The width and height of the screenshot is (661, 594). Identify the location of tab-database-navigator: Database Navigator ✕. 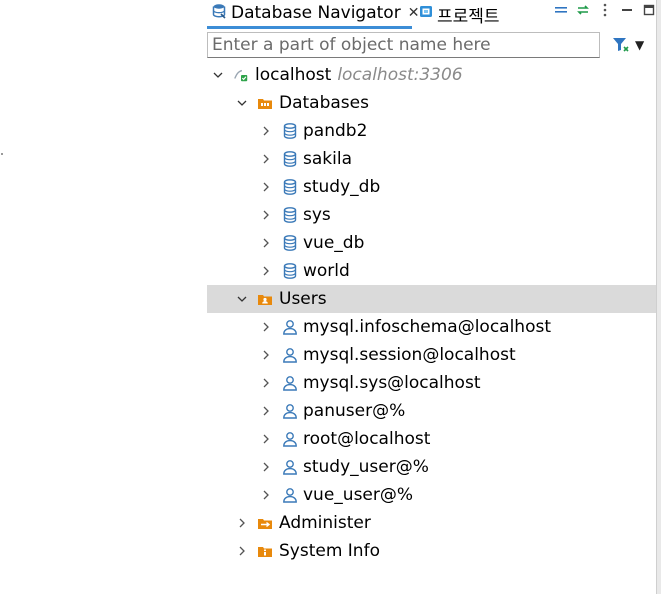
(313, 14).